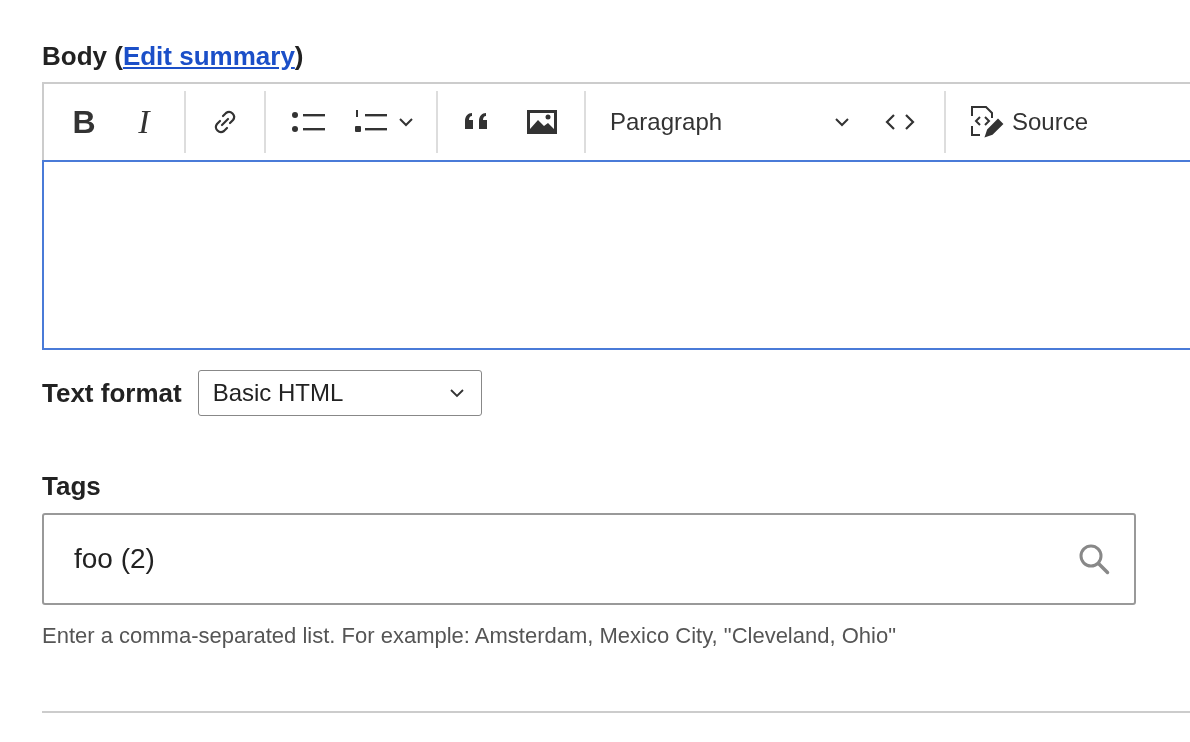 This screenshot has width=1190, height=742. What do you see at coordinates (1027, 122) in the screenshot?
I see `source-button: Source` at bounding box center [1027, 122].